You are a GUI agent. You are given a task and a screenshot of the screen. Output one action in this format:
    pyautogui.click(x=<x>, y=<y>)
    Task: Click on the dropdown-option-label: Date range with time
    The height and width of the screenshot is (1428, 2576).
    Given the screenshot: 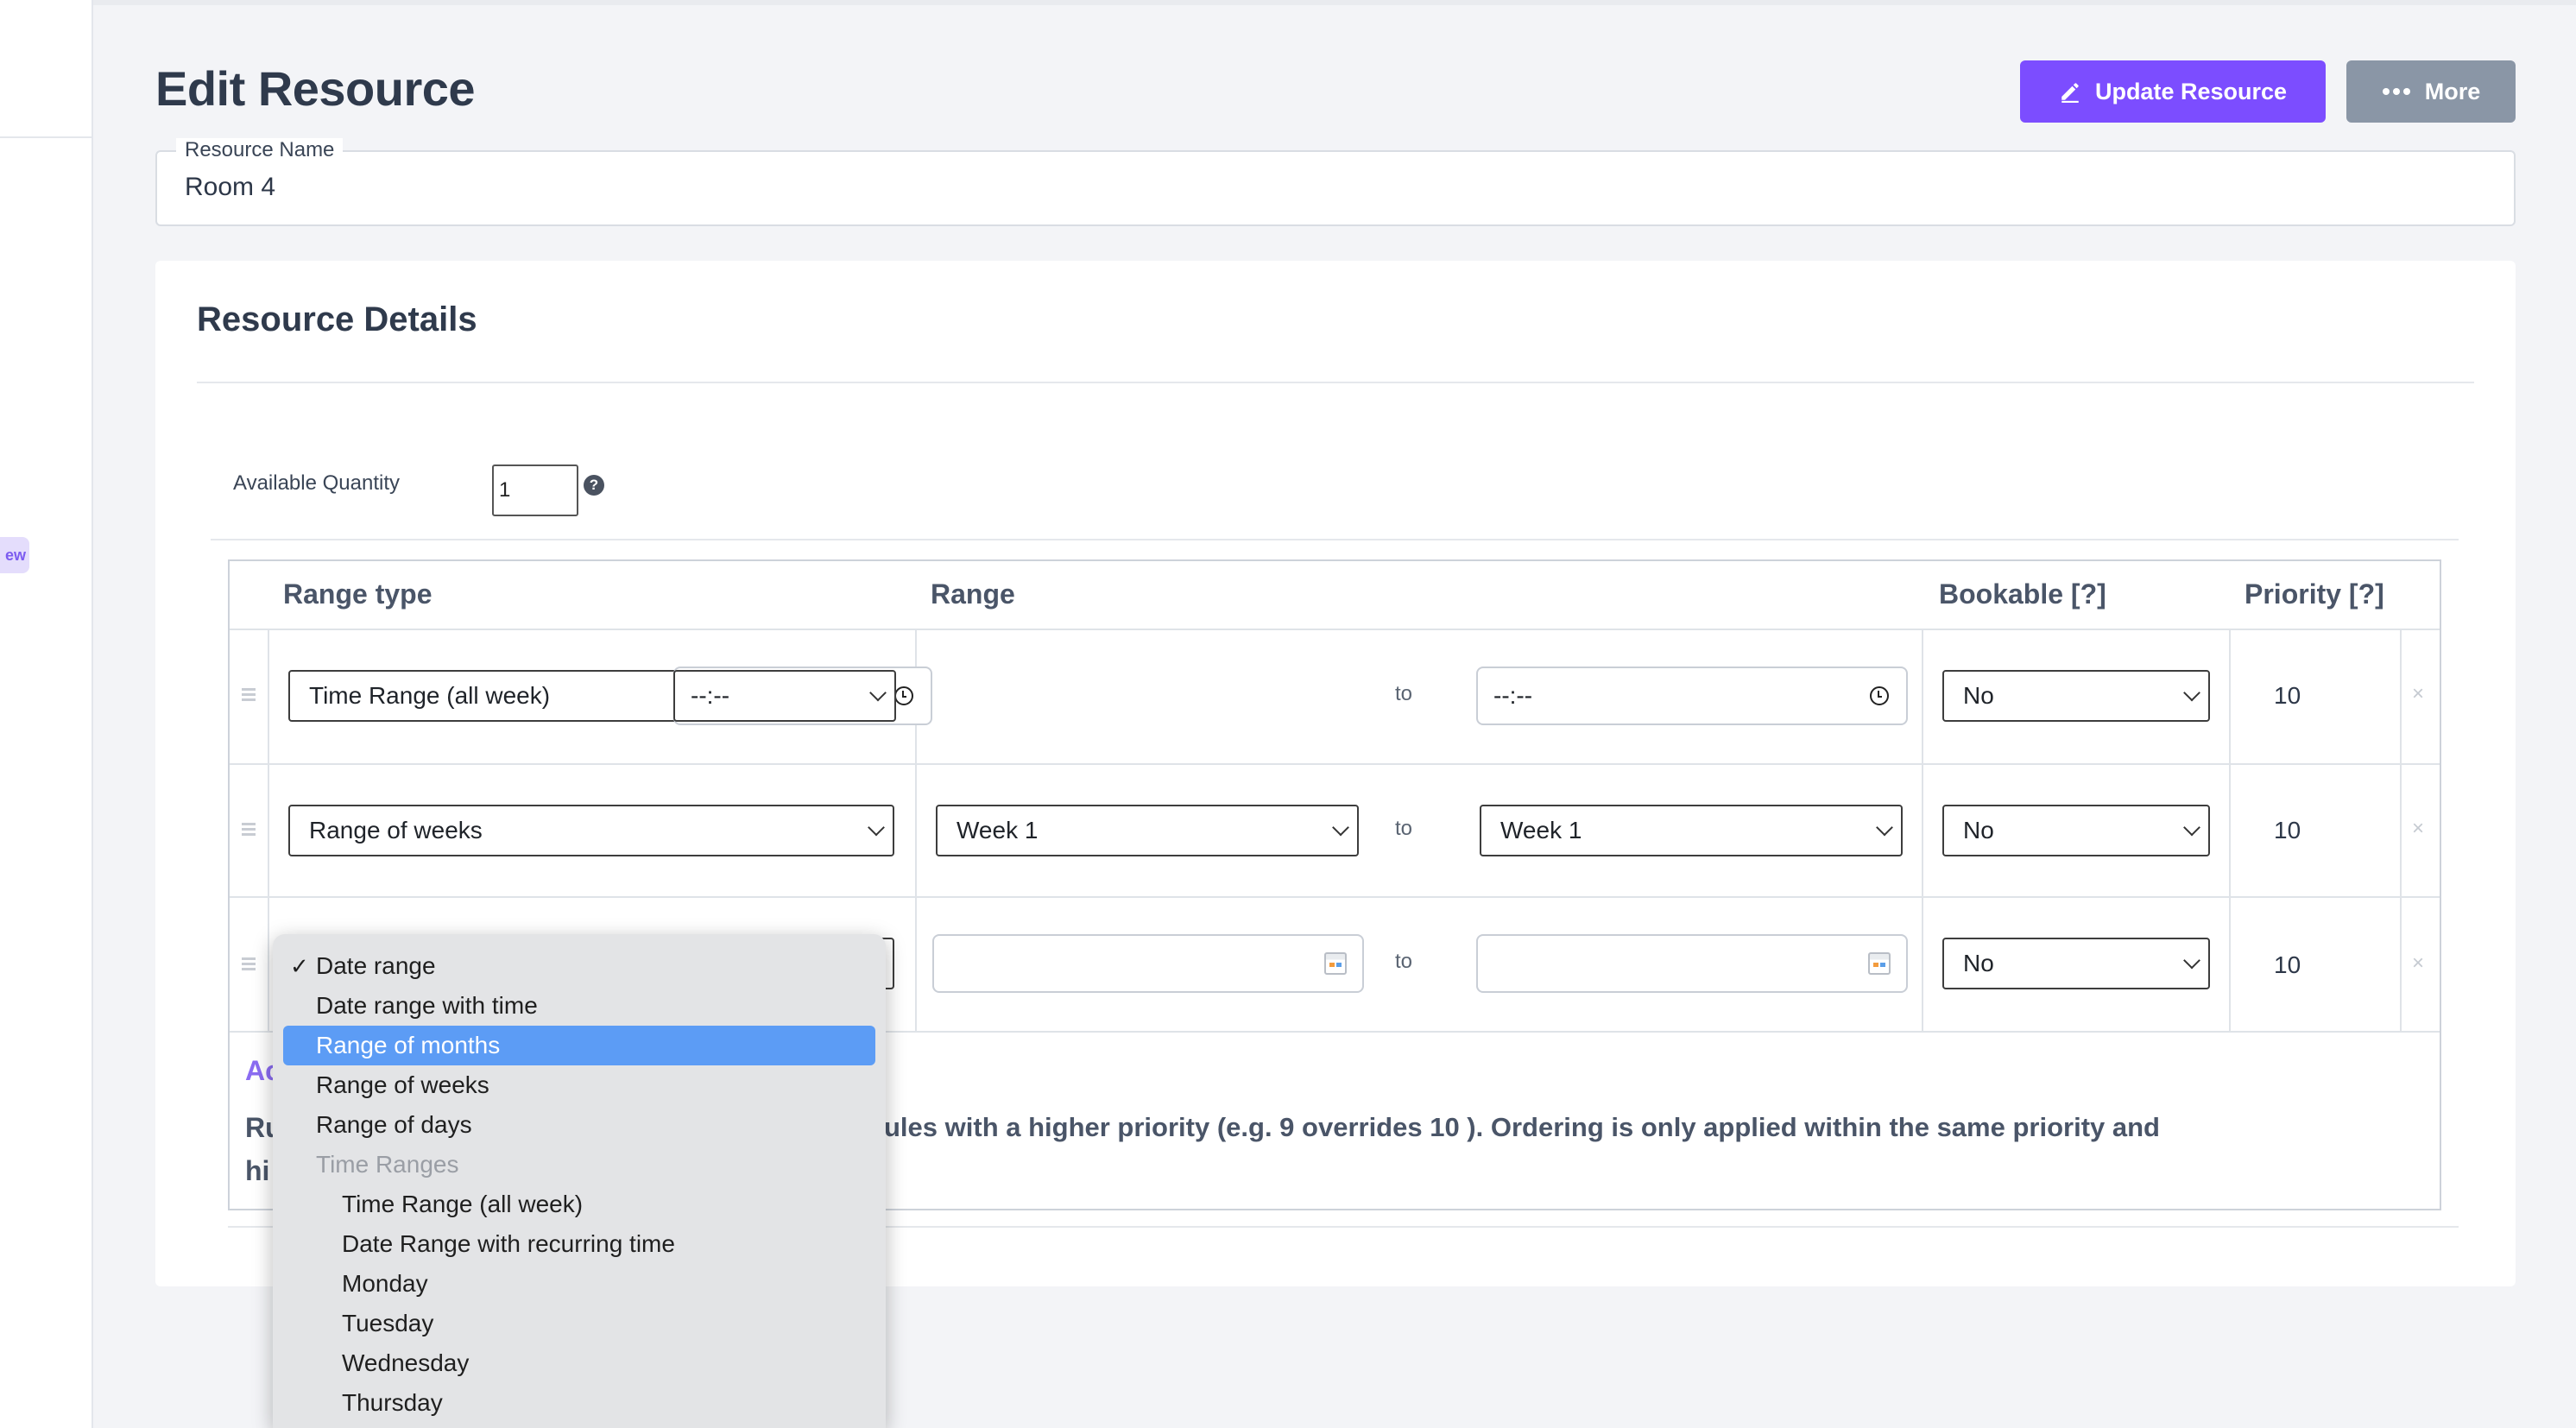 What is the action you would take?
    pyautogui.click(x=427, y=1005)
    